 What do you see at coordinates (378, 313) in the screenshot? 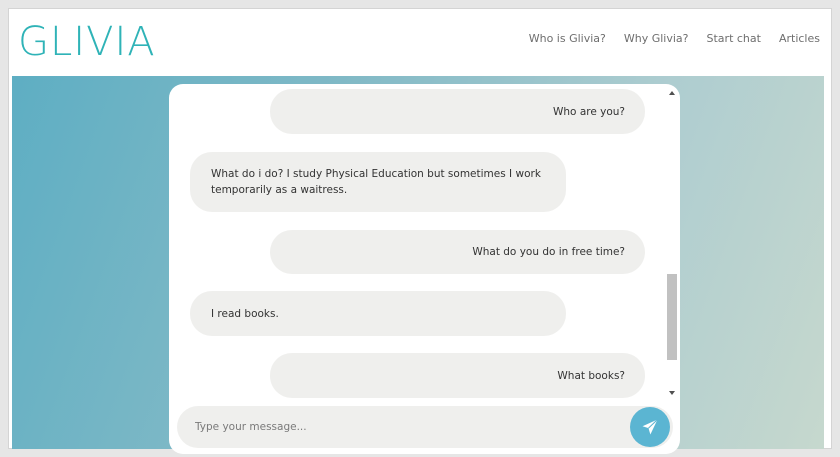
I see `bot-message: I read books.` at bounding box center [378, 313].